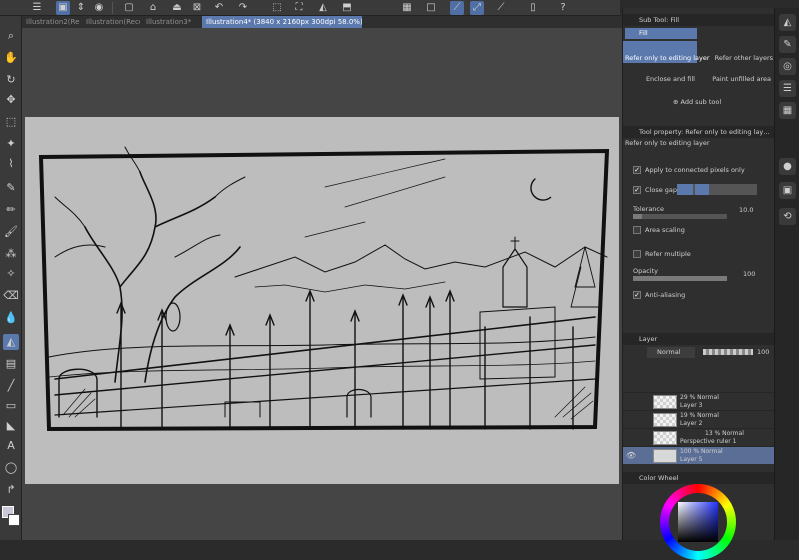  Describe the element at coordinates (11, 296) in the screenshot. I see `eraser-icon: ⌫` at that location.